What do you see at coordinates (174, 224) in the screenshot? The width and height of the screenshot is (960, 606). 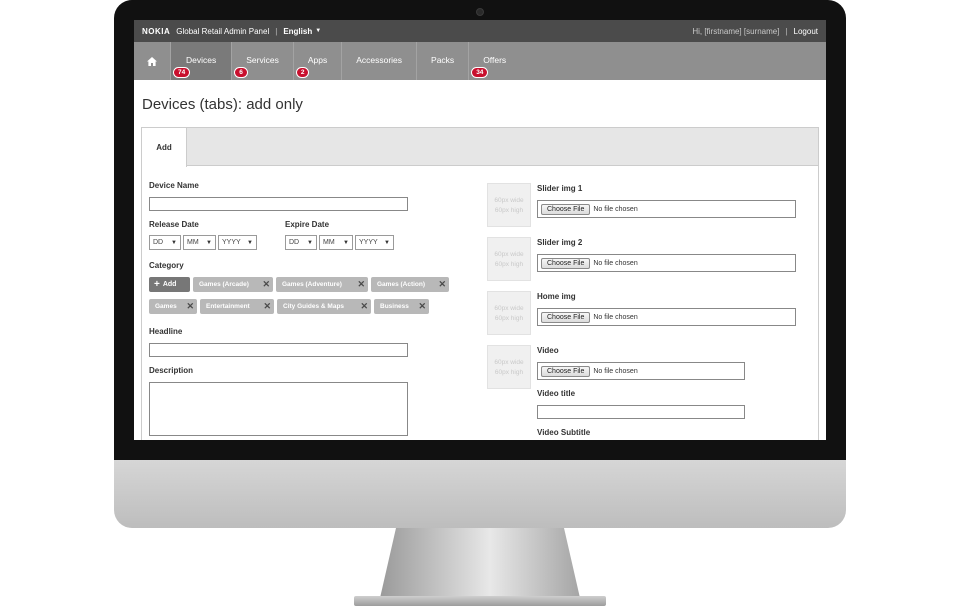 I see `release-date-label: Release Date` at bounding box center [174, 224].